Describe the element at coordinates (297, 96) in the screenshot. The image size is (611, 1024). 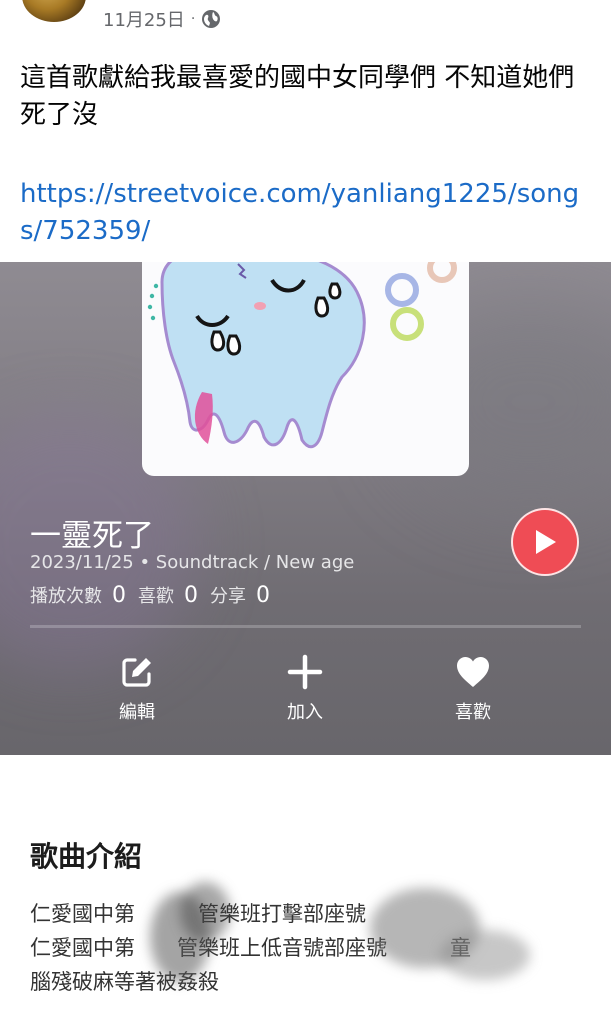
I see `post-text: 這首歌獻給我最喜愛的國中女同學們 不知道她們死了沒` at that location.